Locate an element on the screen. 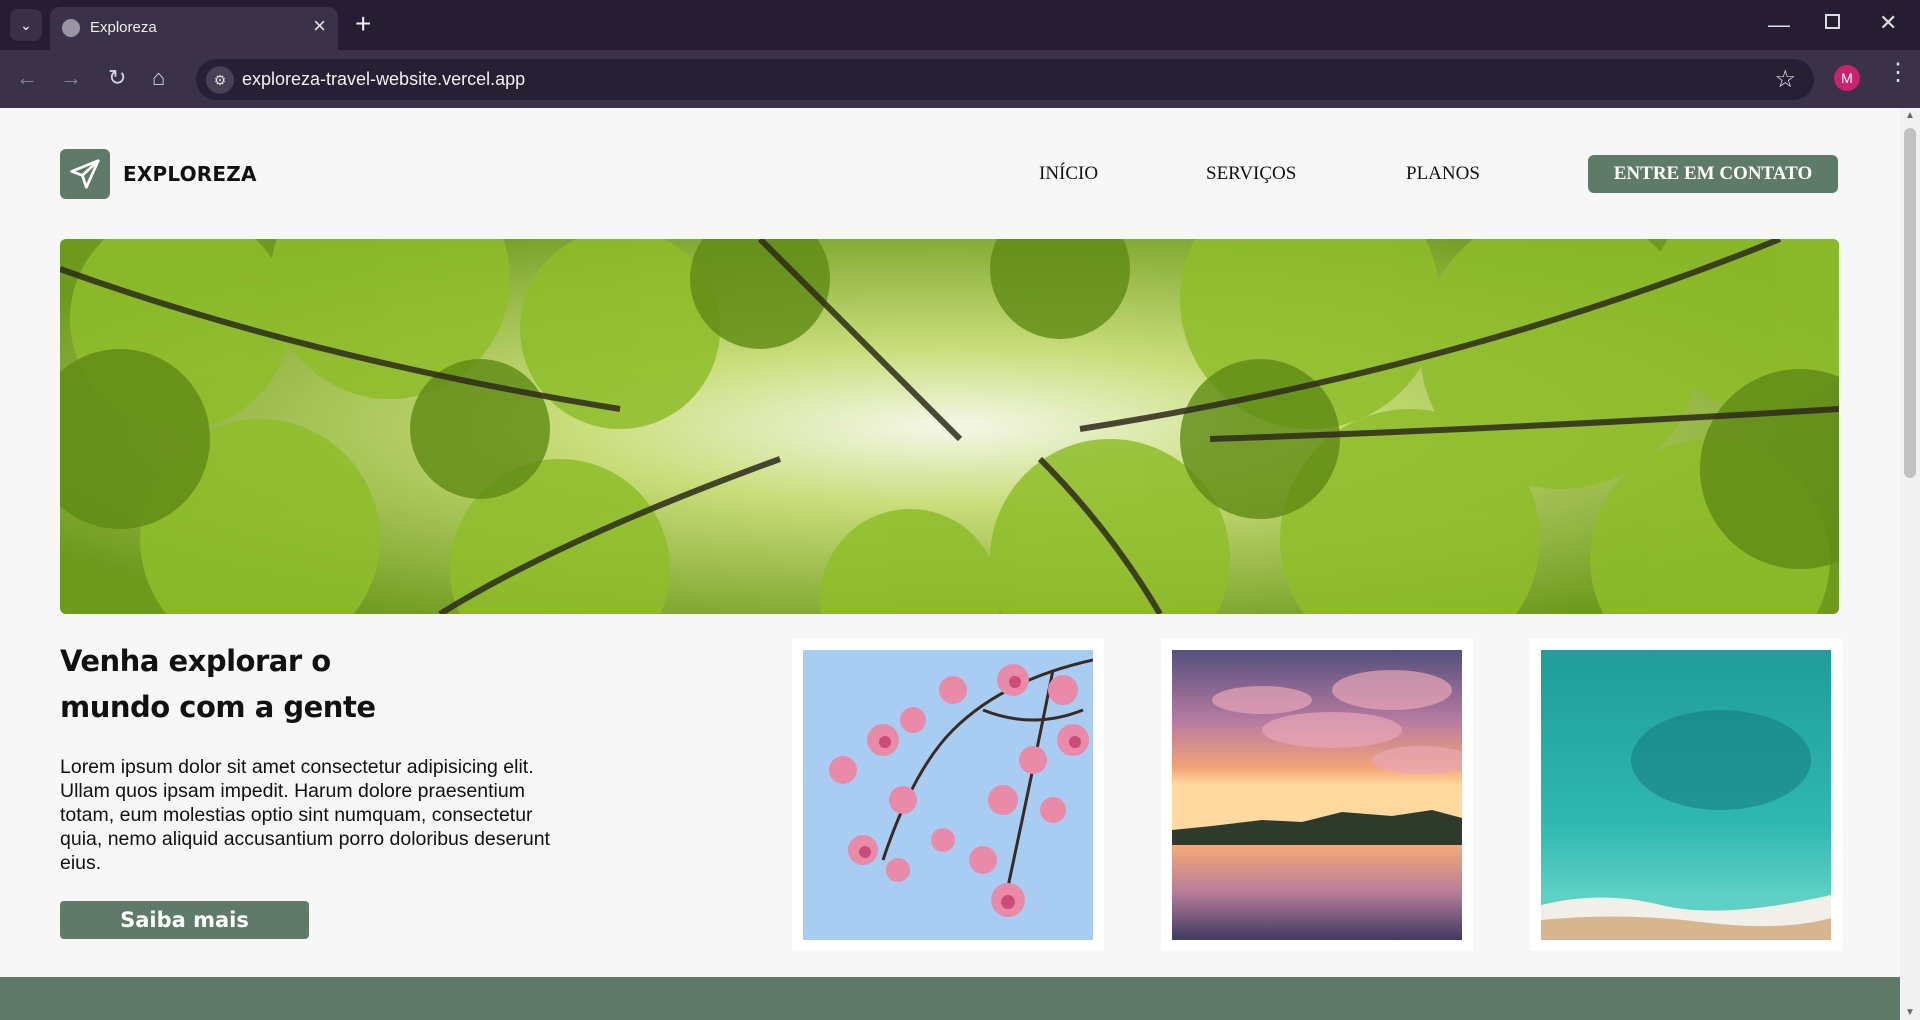  forward-arrow-icon: → is located at coordinates (71, 78).